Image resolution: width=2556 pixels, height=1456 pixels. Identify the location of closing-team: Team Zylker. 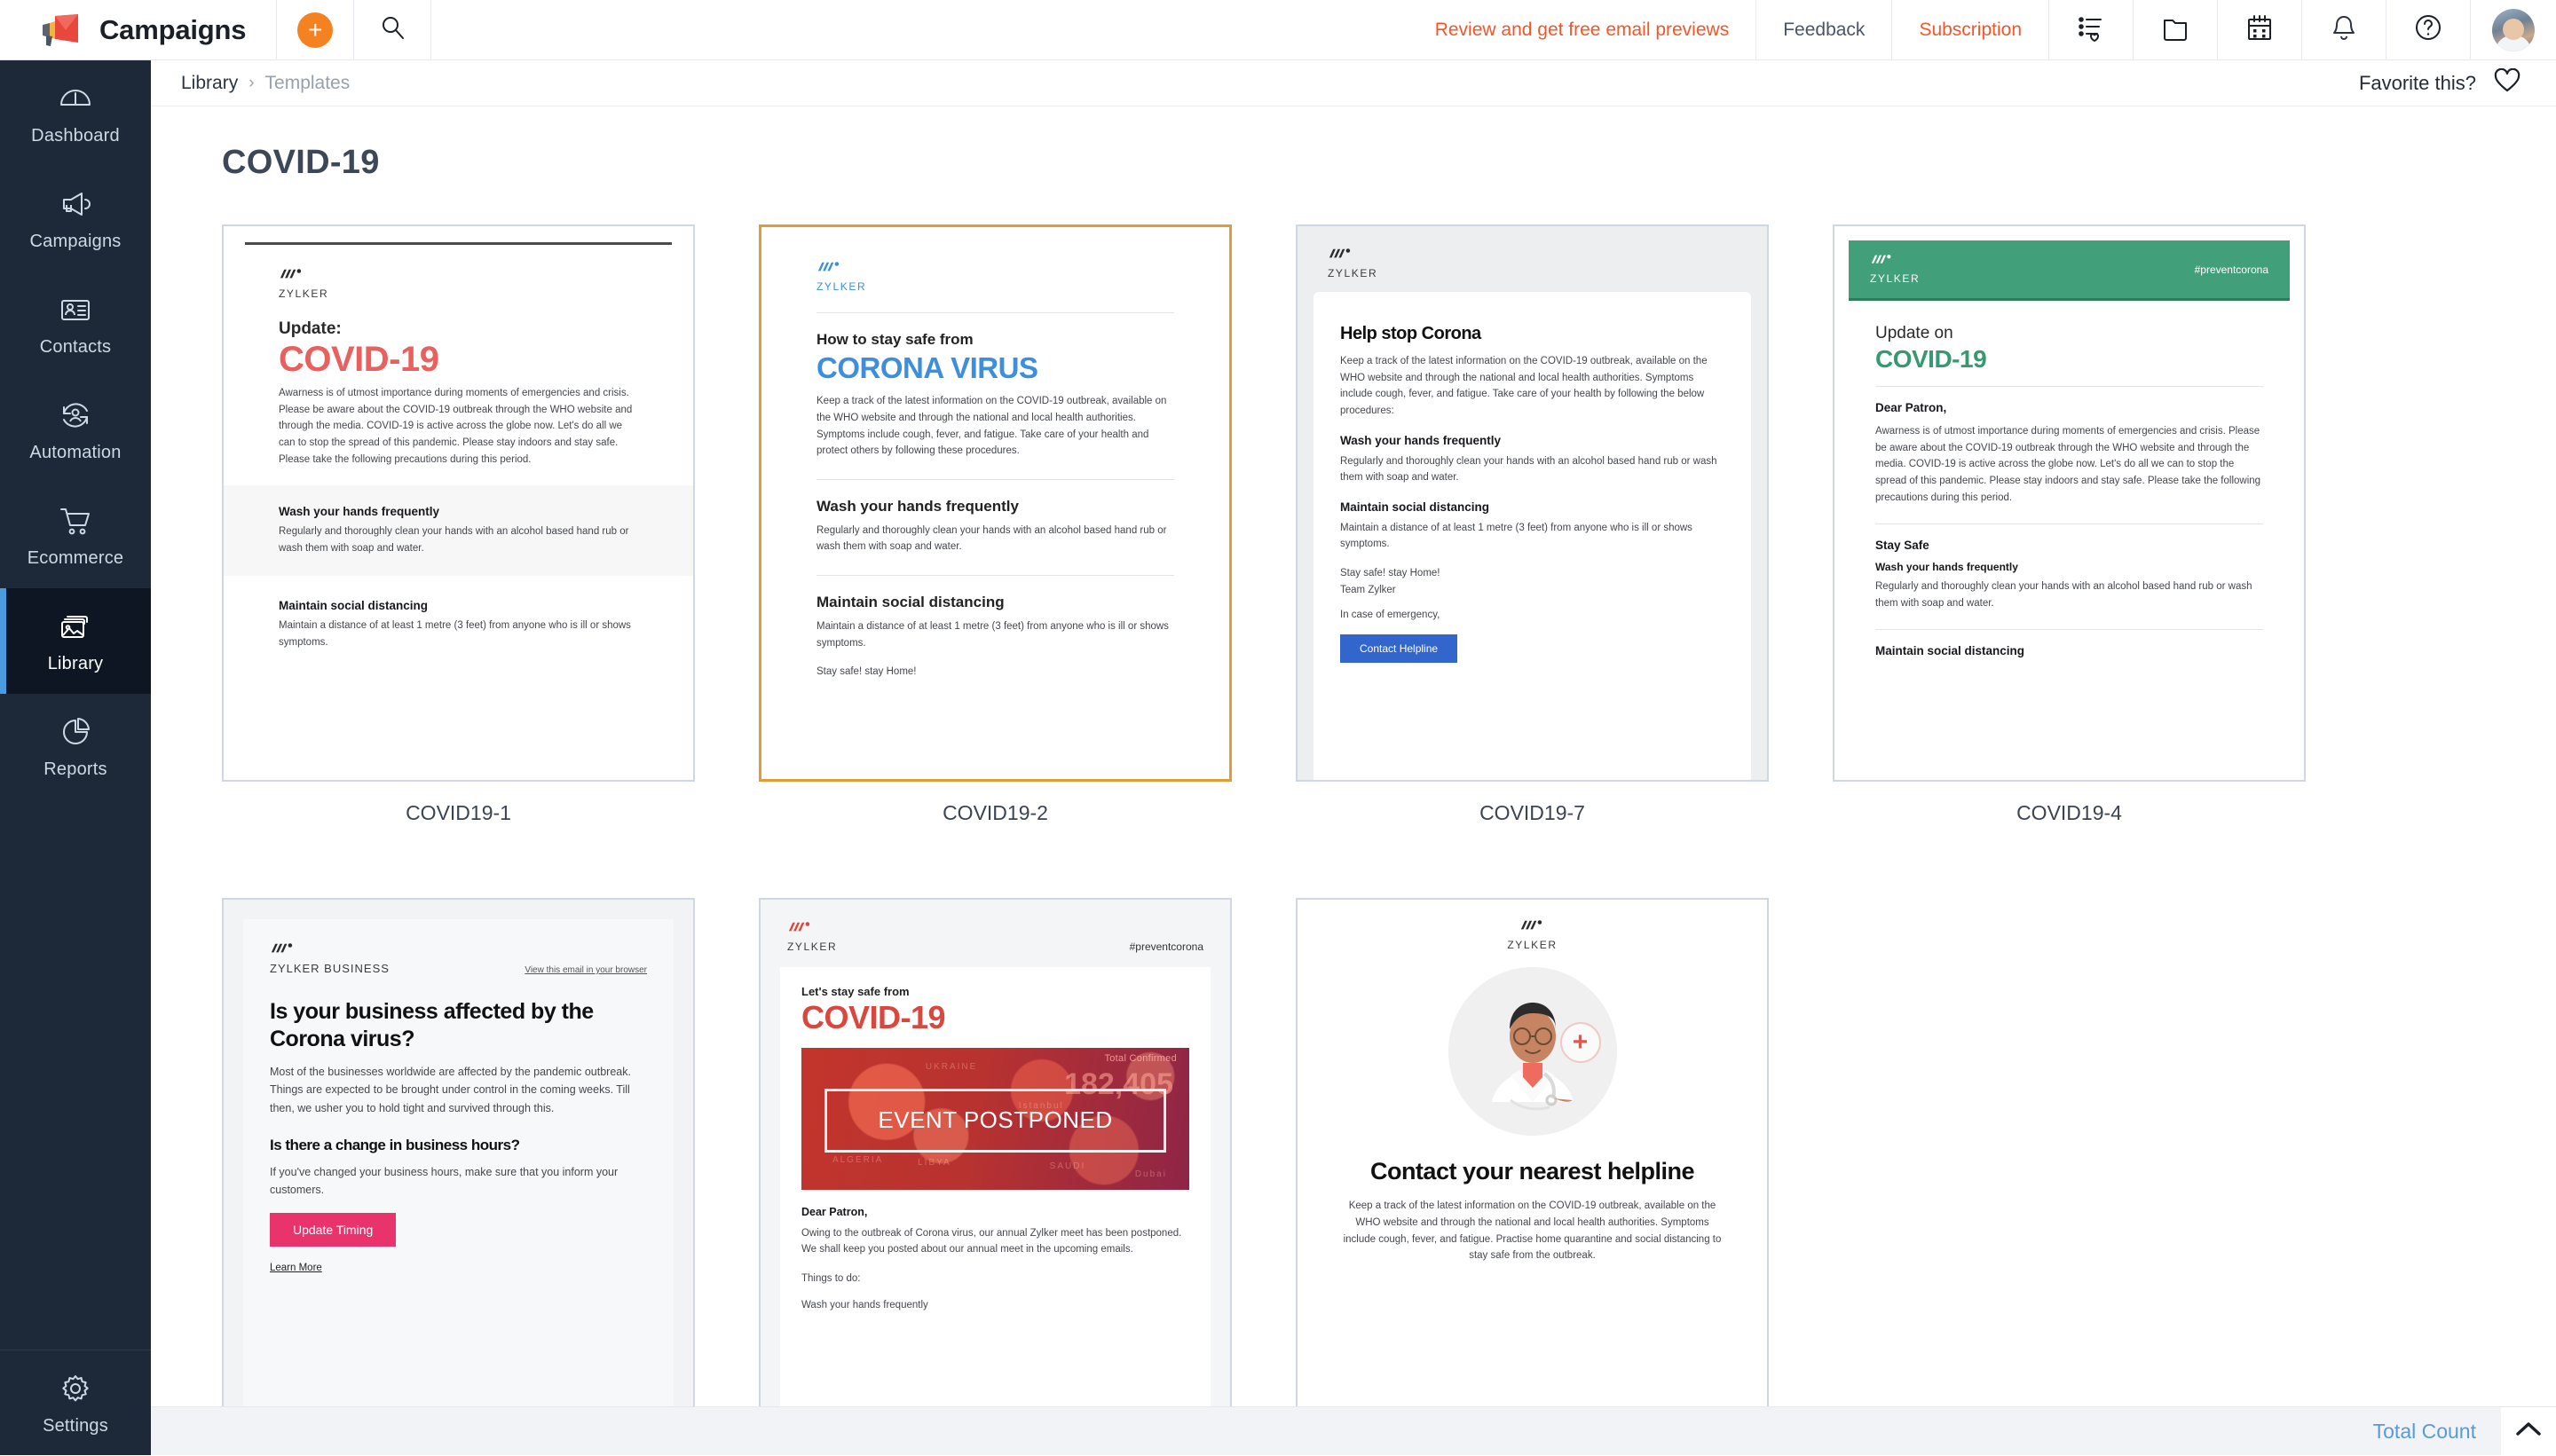
(1532, 590).